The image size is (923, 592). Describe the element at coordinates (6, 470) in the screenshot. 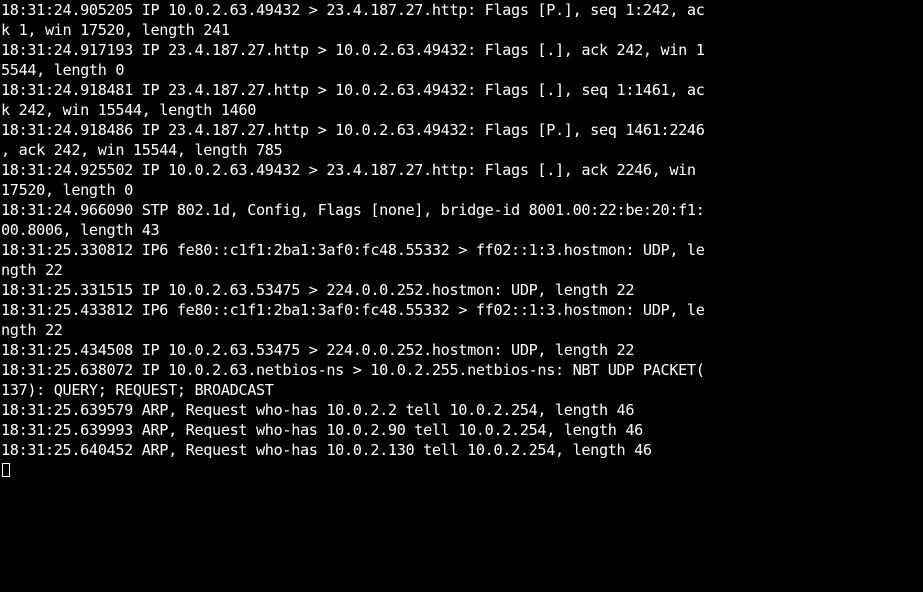

I see `block-cursor-icon` at that location.